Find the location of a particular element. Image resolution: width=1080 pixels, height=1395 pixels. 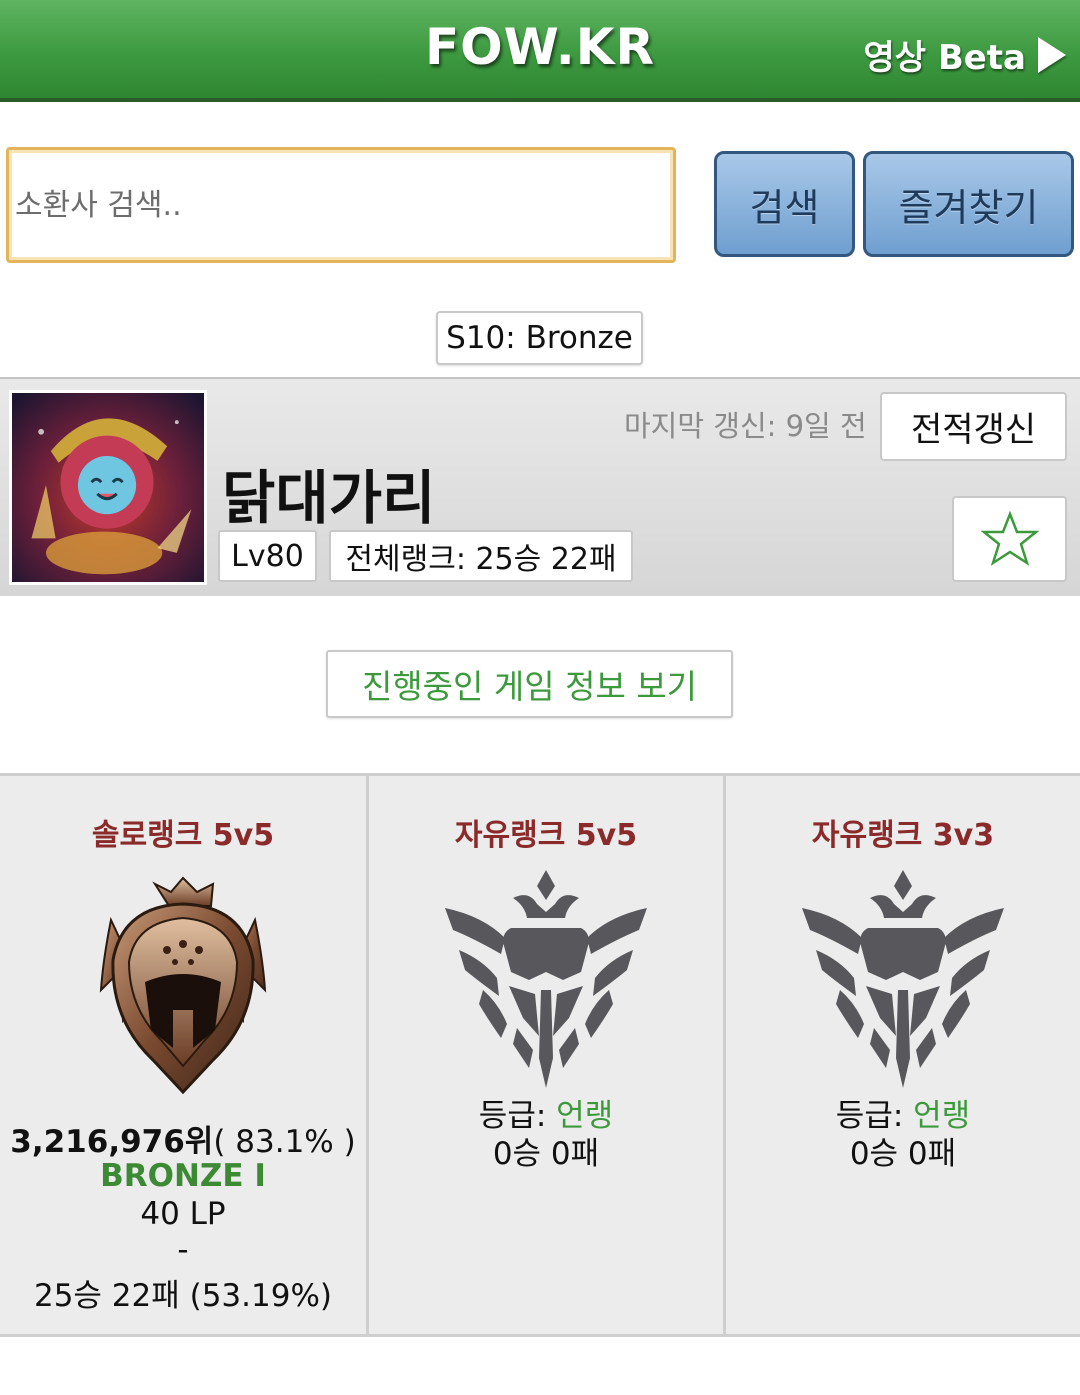

search-button: 검색 is located at coordinates (784, 204).